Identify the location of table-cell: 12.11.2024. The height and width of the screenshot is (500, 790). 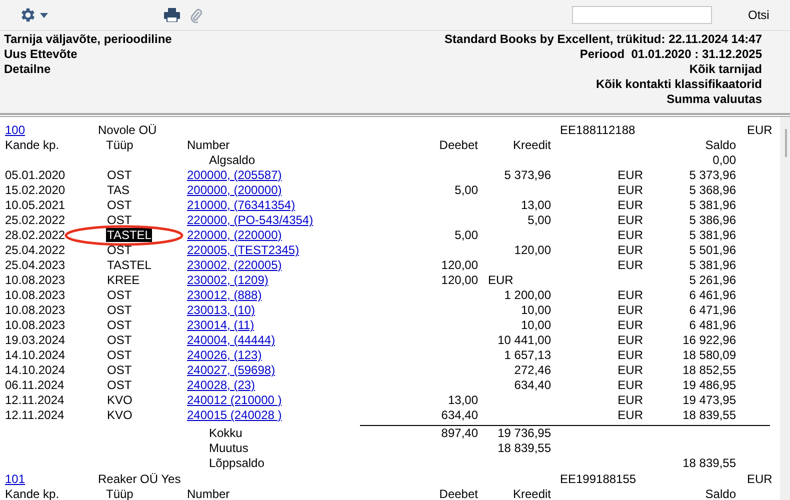
(34, 415).